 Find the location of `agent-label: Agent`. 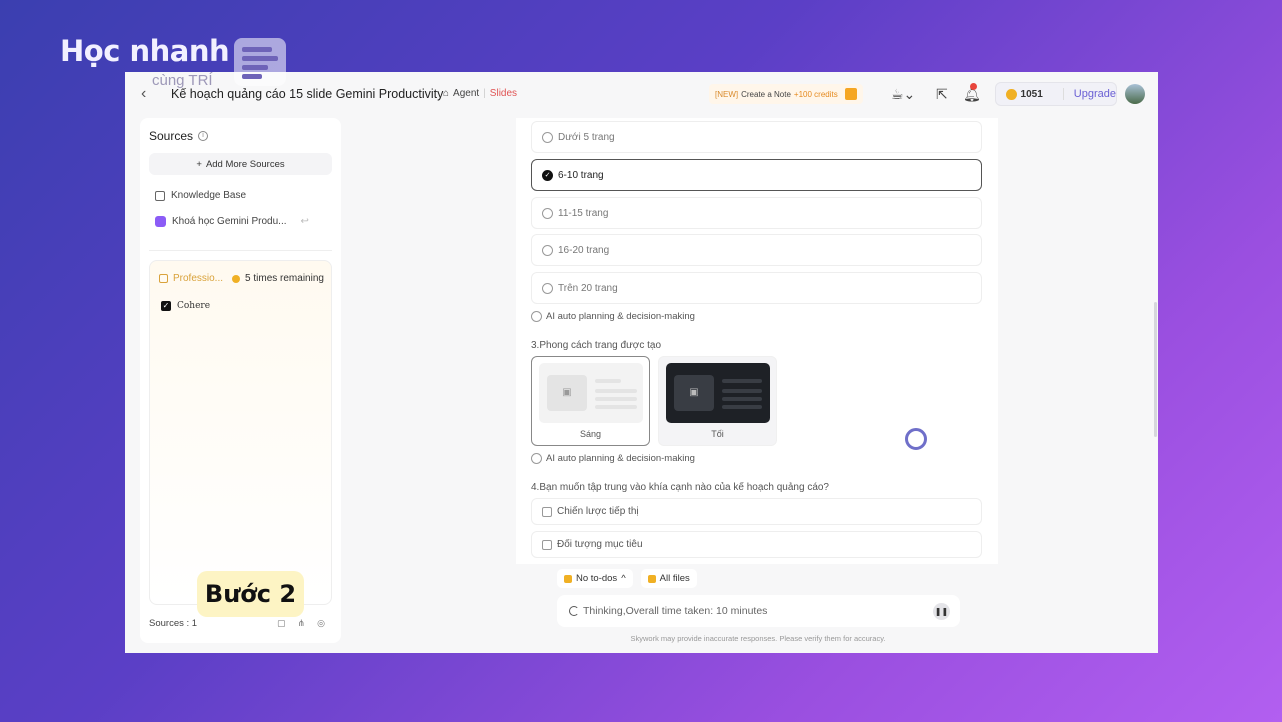

agent-label: Agent is located at coordinates (466, 93).